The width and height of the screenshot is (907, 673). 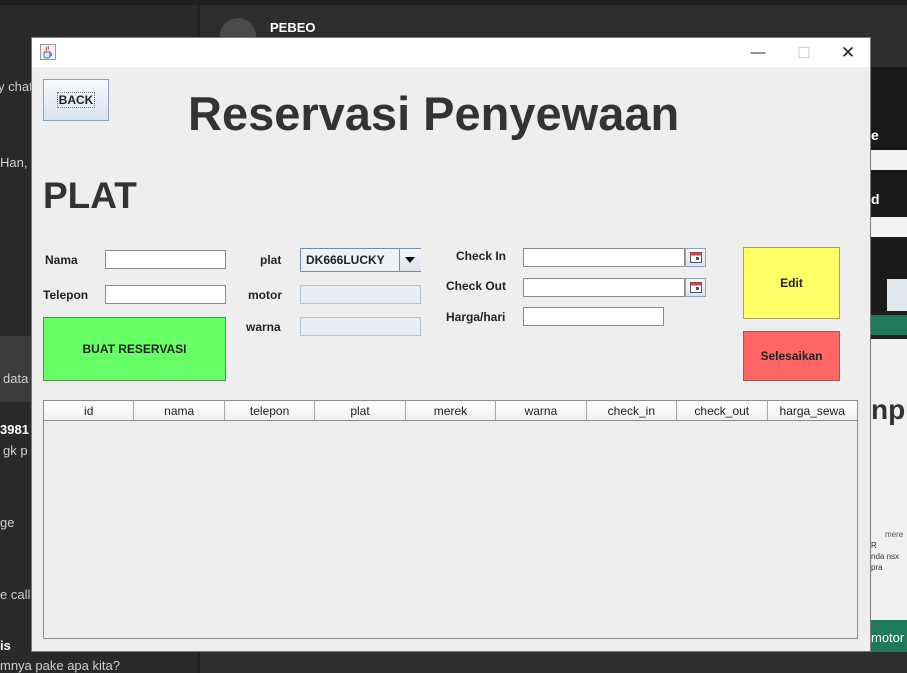 I want to click on minimize-button: —, so click(x=758, y=52).